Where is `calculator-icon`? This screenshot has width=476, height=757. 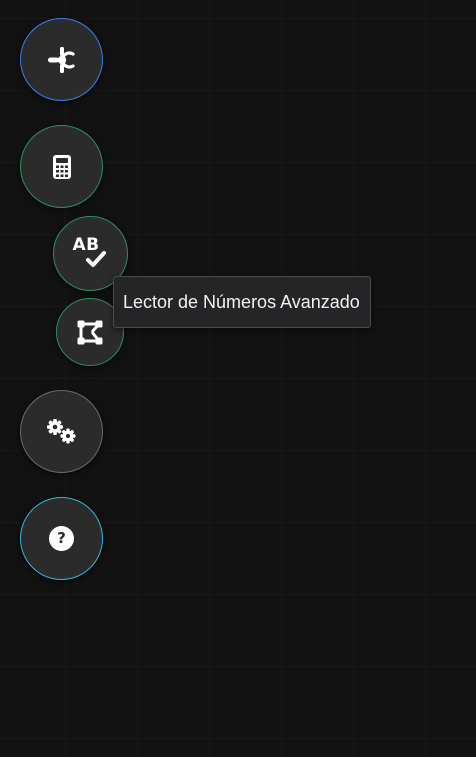
calculator-icon is located at coordinates (62, 167).